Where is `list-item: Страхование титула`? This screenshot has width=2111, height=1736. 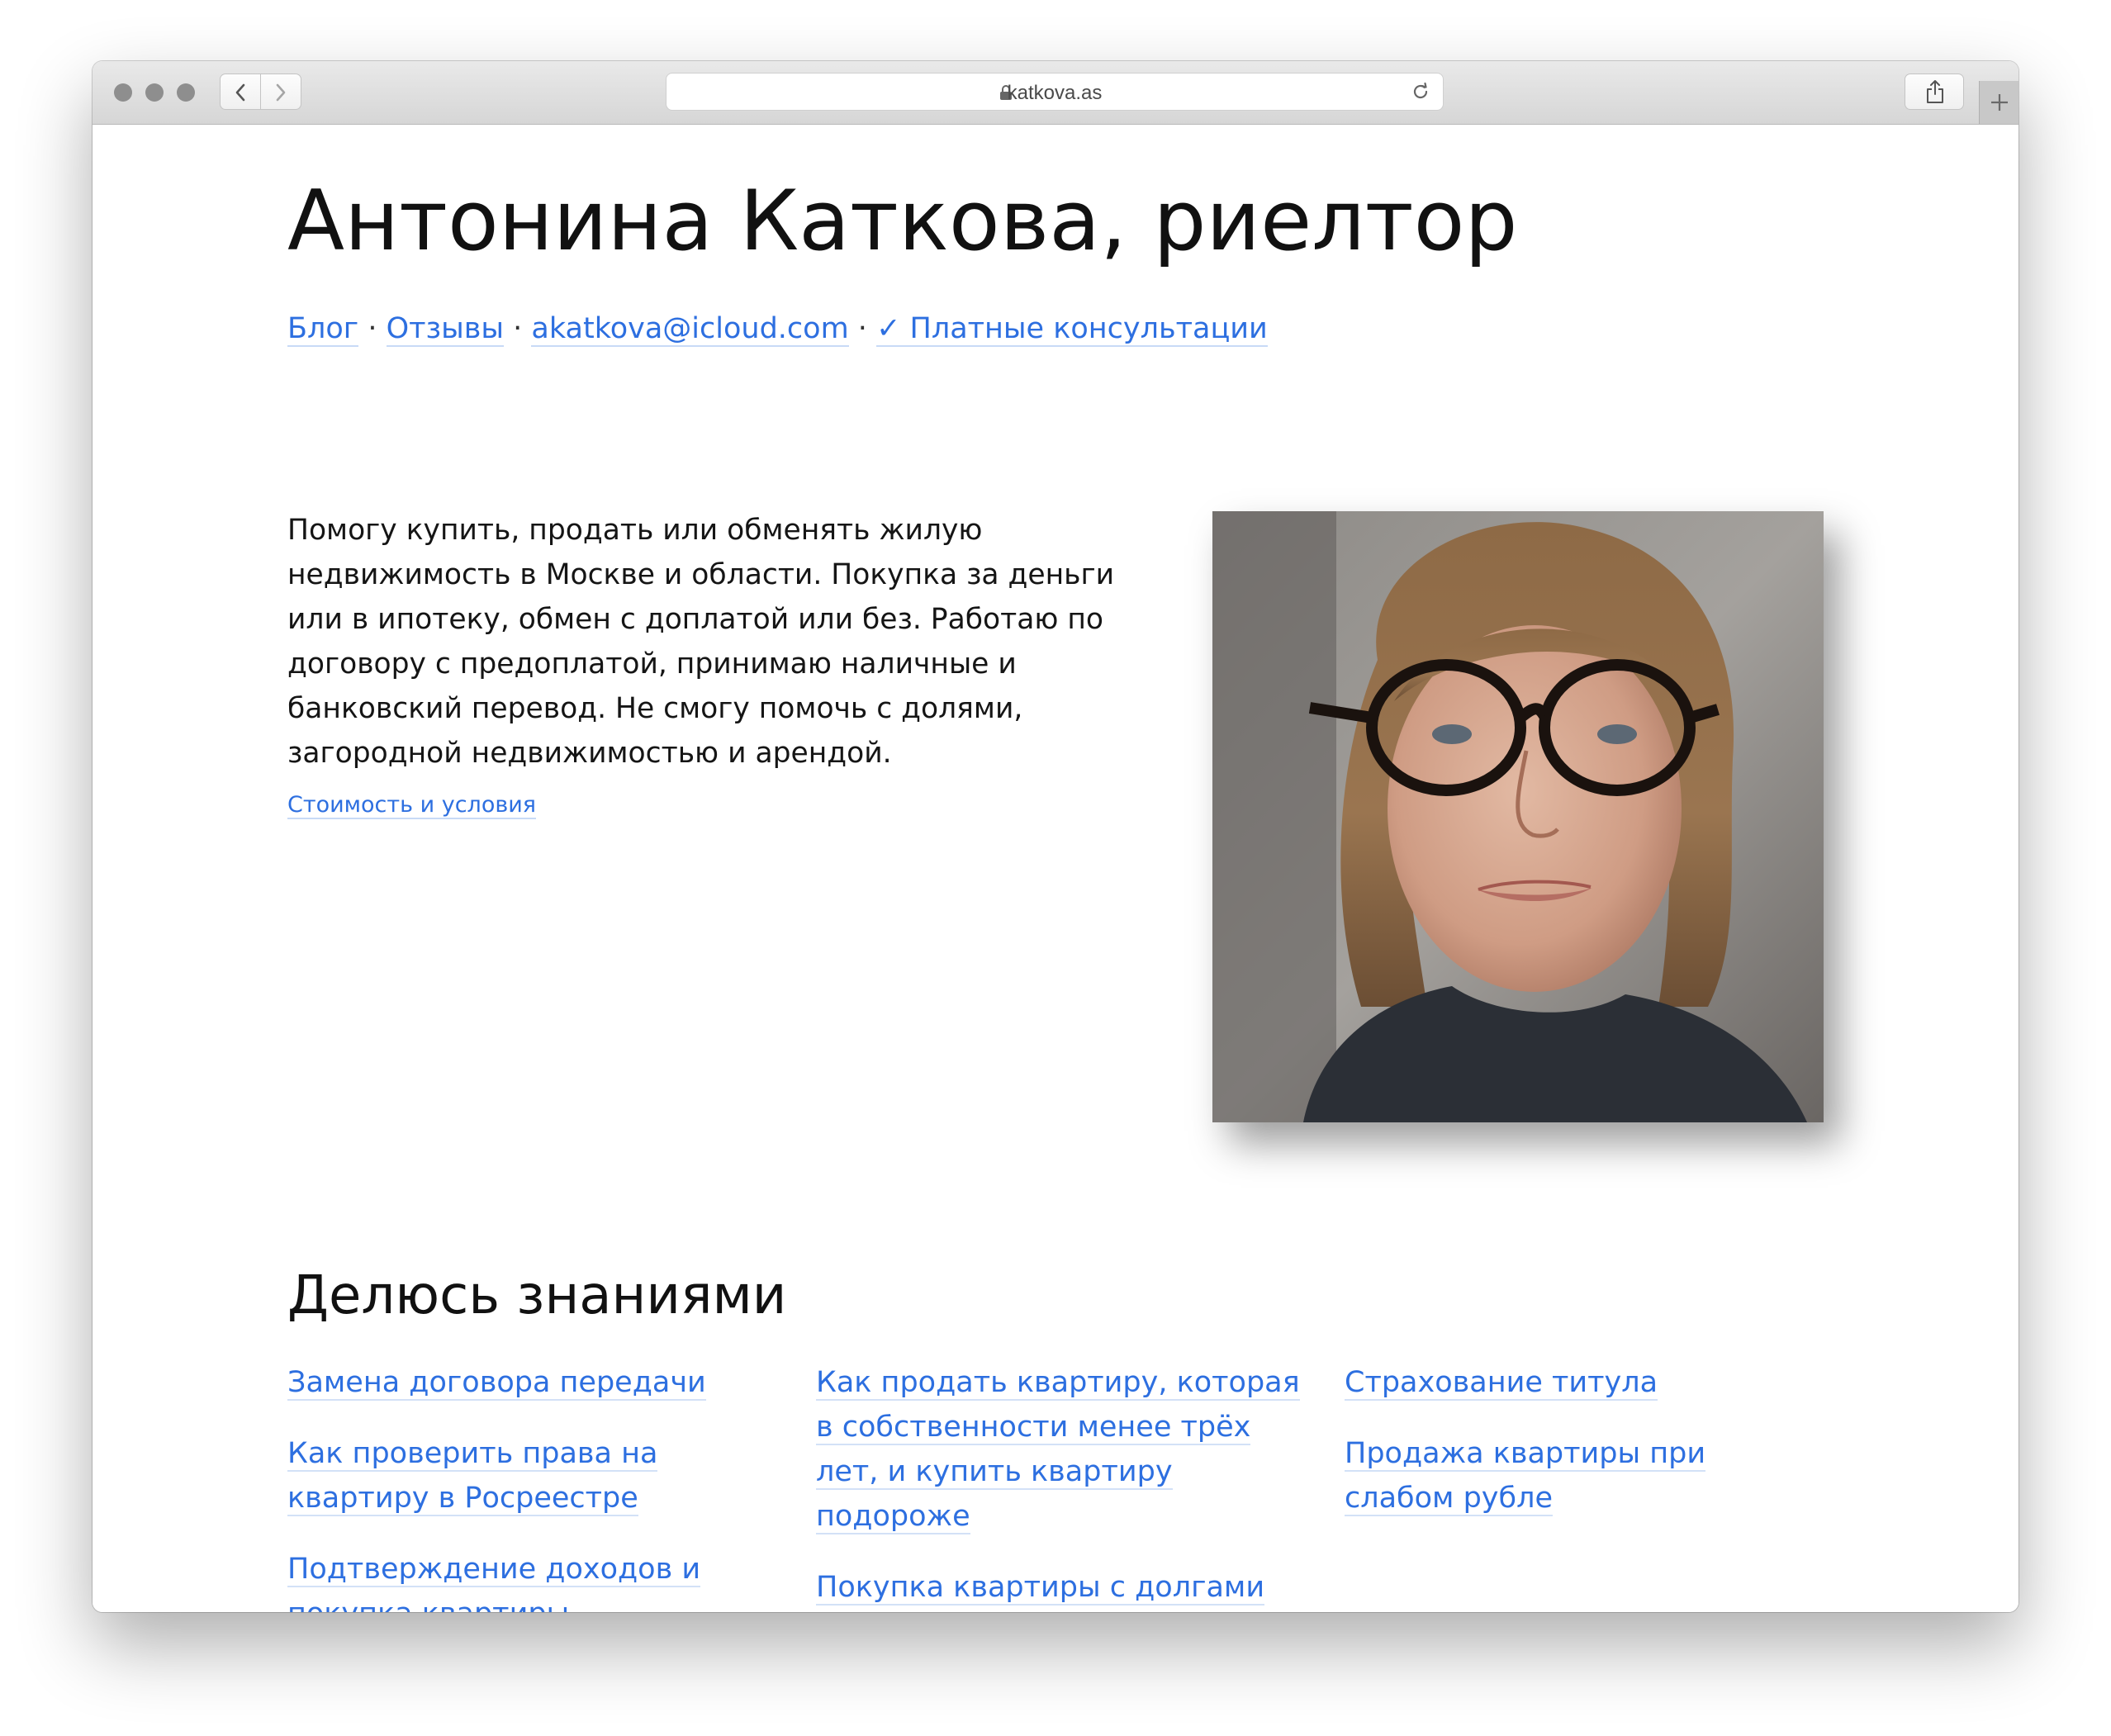 list-item: Страхование титула is located at coordinates (1559, 1382).